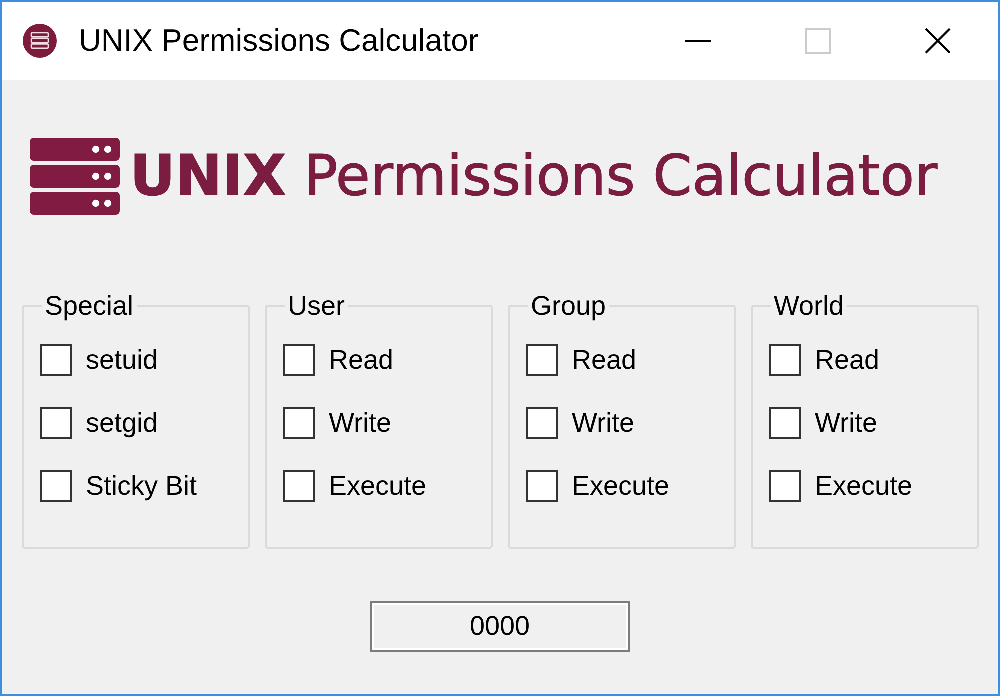 Image resolution: width=1000 pixels, height=696 pixels. Describe the element at coordinates (500, 626) in the screenshot. I see `result-field: 0000` at that location.